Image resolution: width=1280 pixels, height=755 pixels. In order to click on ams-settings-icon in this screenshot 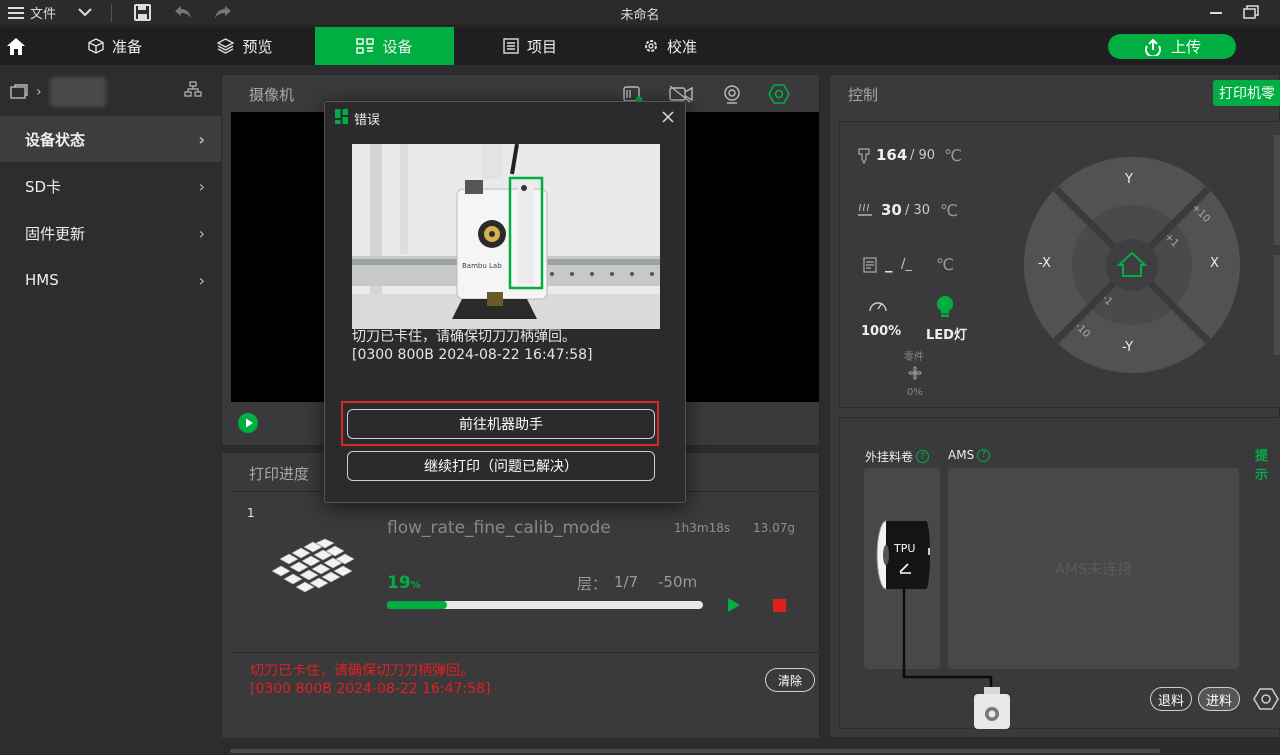, I will do `click(1266, 699)`.